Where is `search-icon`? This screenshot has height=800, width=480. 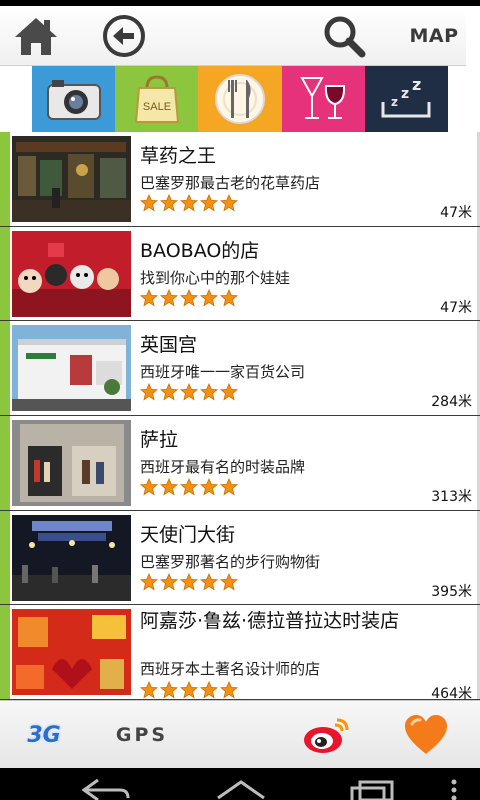
search-icon is located at coordinates (345, 37).